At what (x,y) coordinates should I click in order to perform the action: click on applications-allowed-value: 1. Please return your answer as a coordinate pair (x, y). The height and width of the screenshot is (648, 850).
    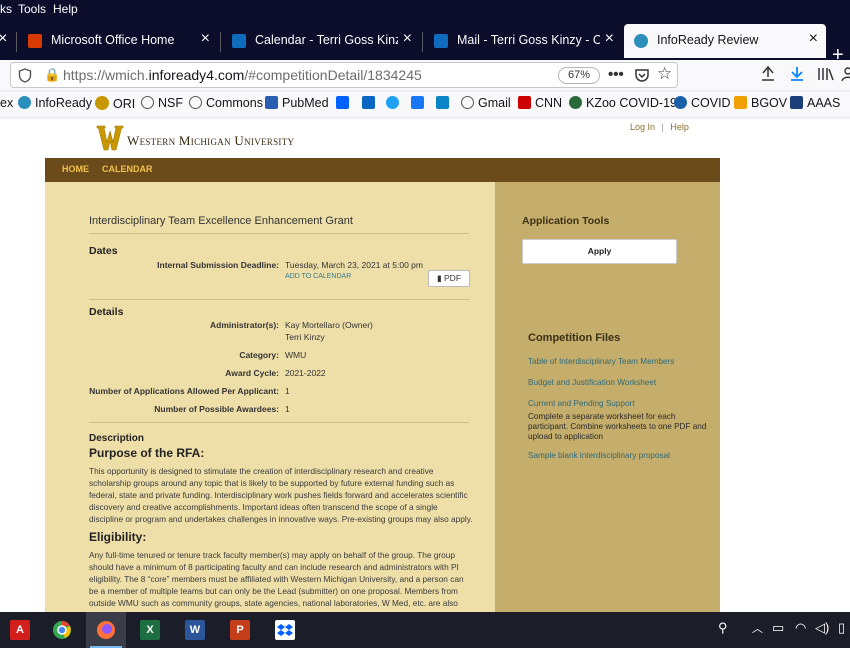
    Looking at the image, I should click on (287, 391).